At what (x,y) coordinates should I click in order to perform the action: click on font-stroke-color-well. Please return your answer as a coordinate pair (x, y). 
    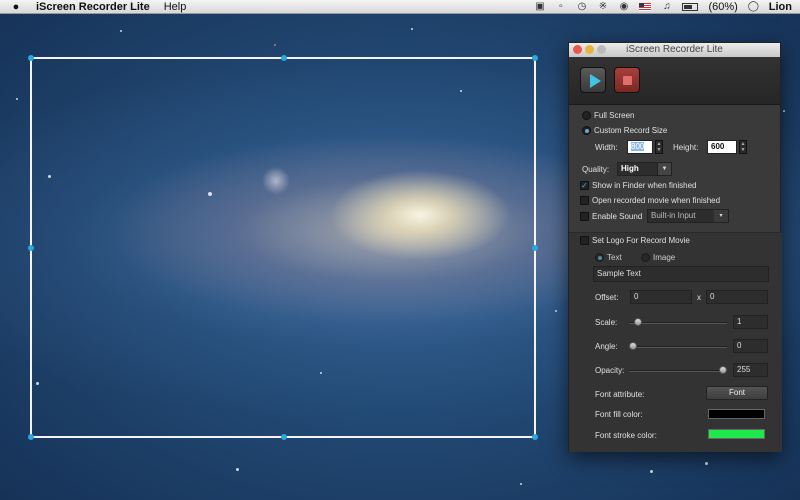
    Looking at the image, I should click on (736, 434).